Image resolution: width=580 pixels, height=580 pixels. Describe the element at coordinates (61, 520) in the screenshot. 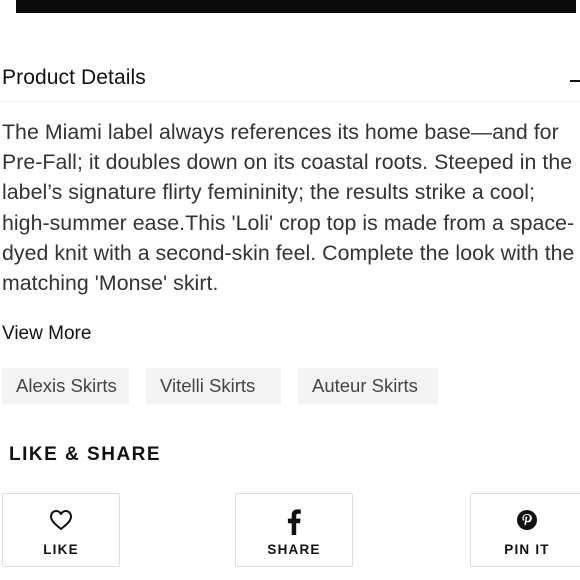

I see `heart-icon` at that location.